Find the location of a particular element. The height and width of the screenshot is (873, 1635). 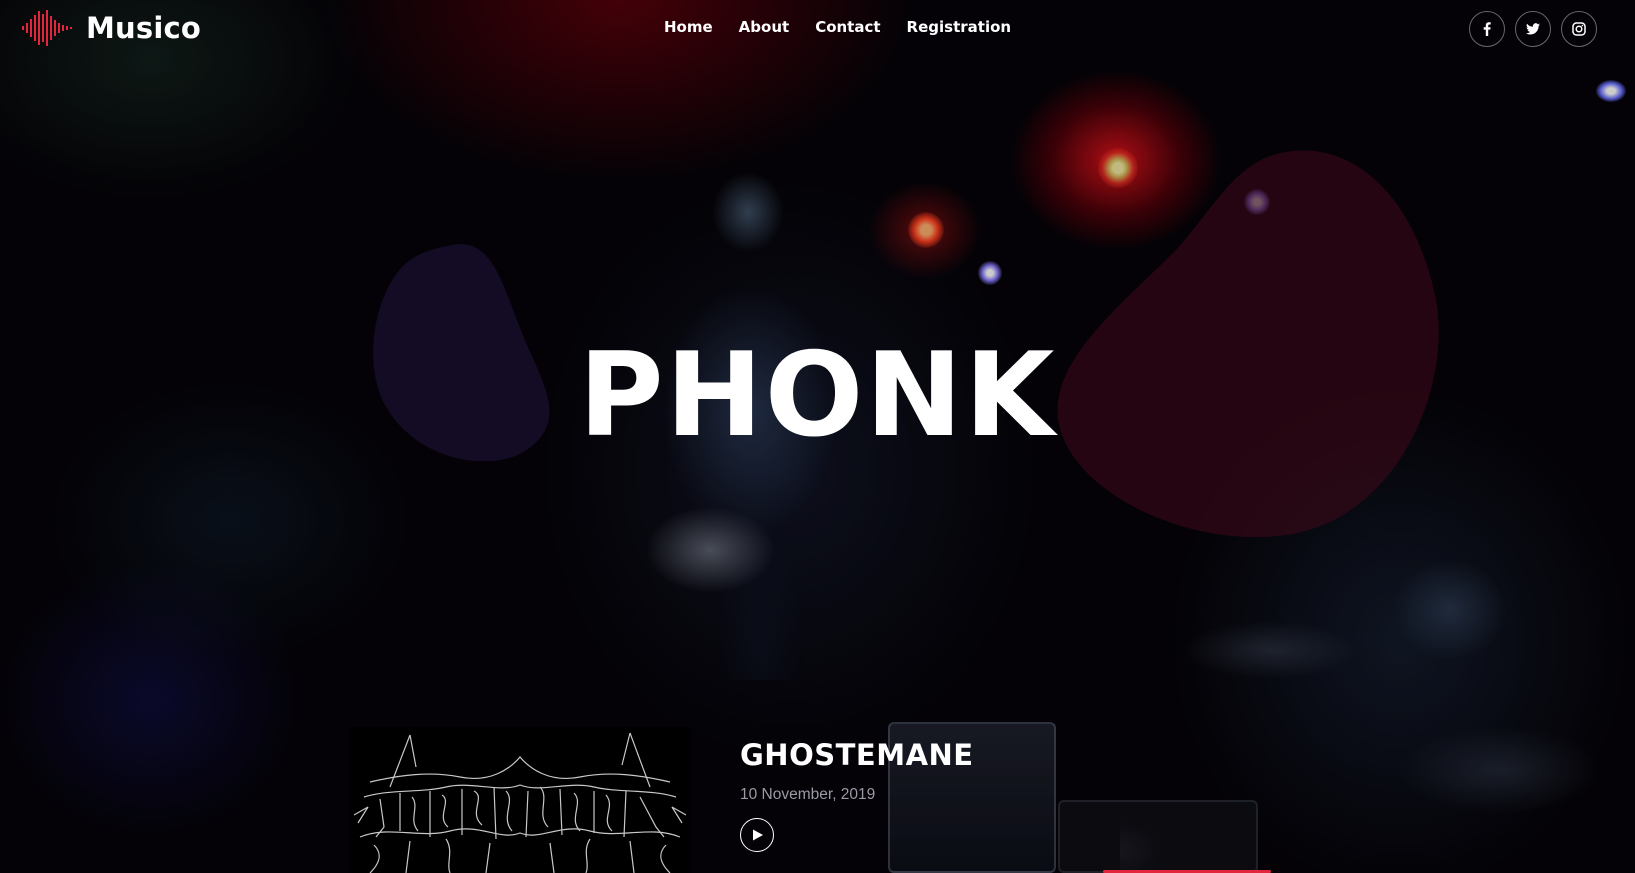

track-info: GHOSTEMANE 10 November, 2019 is located at coordinates (857, 771).